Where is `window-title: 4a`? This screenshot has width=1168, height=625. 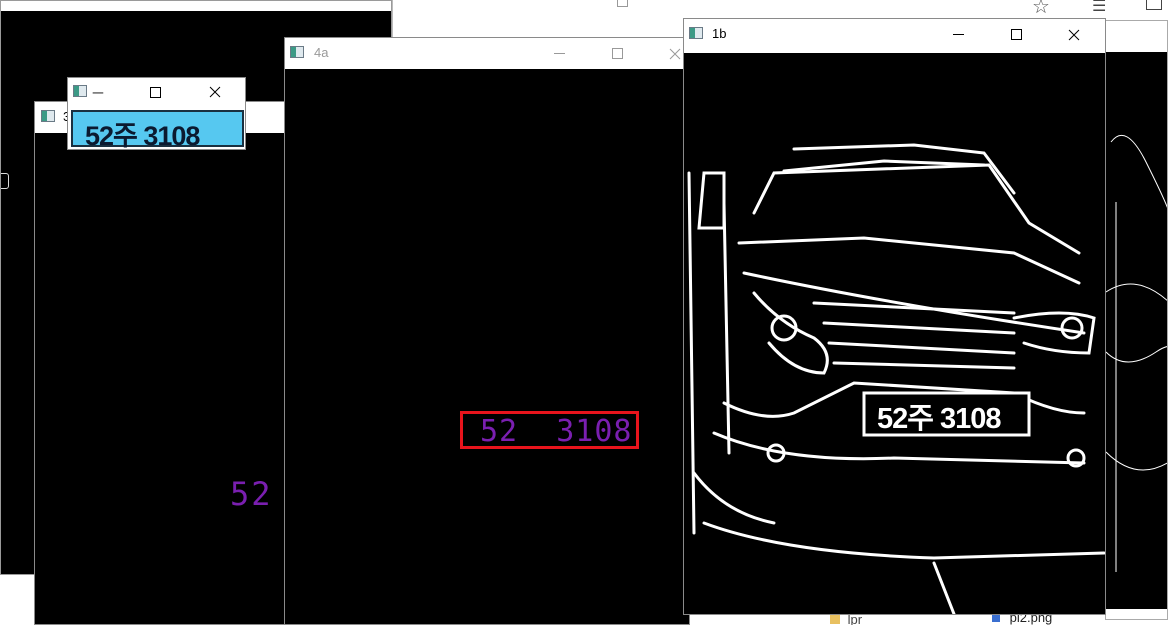
window-title: 4a is located at coordinates (321, 52).